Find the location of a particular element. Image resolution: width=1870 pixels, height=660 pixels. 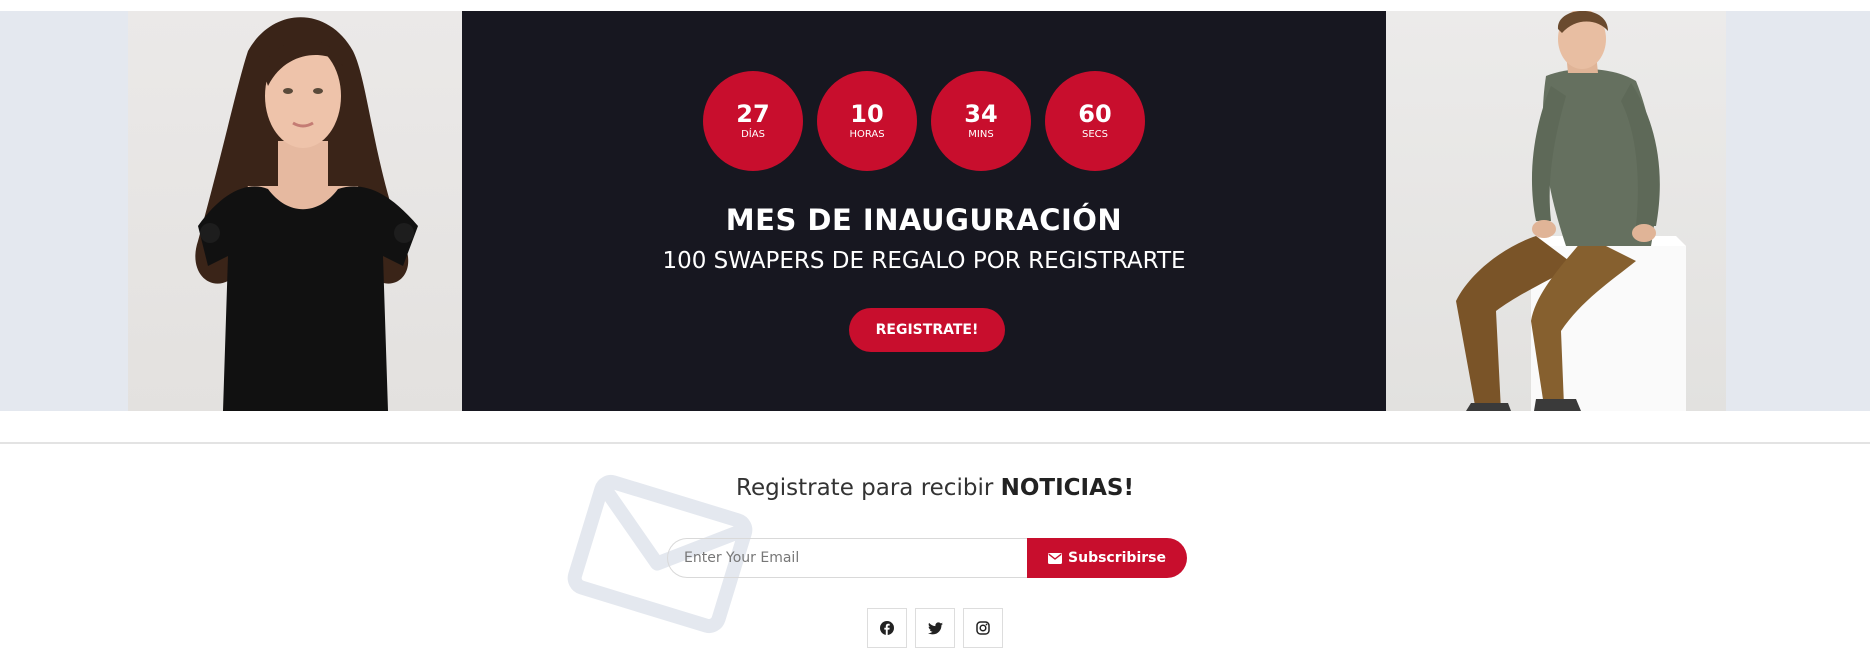

countdown-days-value: 27 is located at coordinates (753, 114).